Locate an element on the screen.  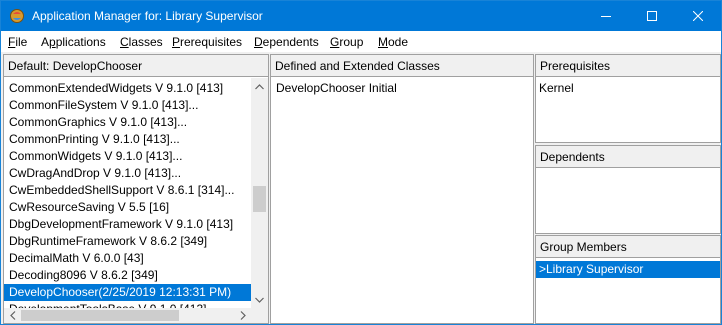
list-item: CommonExtendedWidgets V 9.1.0 [413] is located at coordinates (127, 88).